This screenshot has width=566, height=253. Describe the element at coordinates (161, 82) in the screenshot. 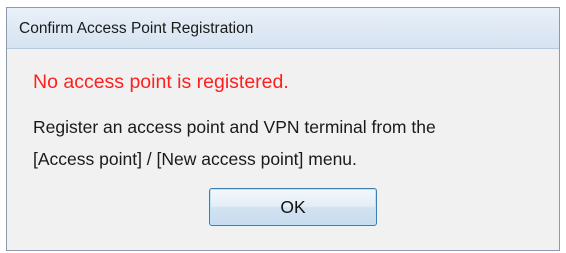

I see `error-message: No access point is registered.` at that location.